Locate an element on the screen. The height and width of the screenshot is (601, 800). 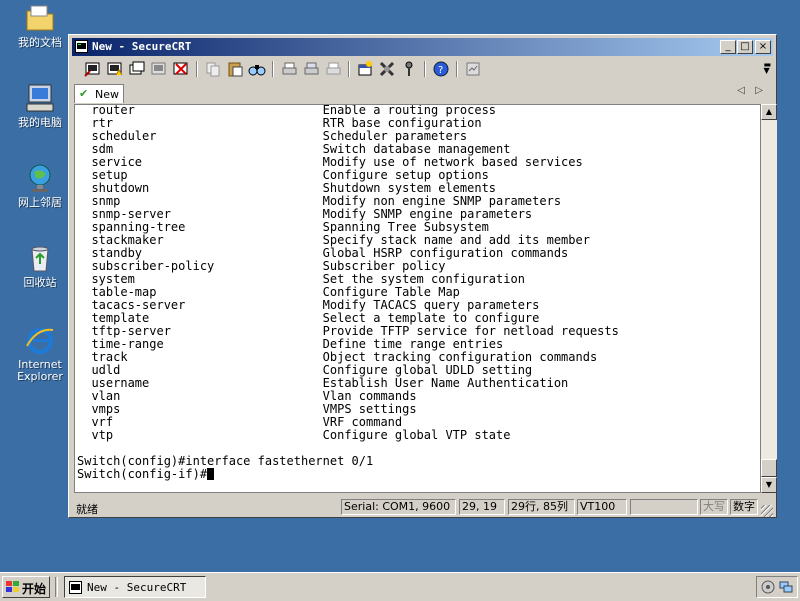
taskbar-button-securecrt: New - SecureCRT is located at coordinates (135, 587).